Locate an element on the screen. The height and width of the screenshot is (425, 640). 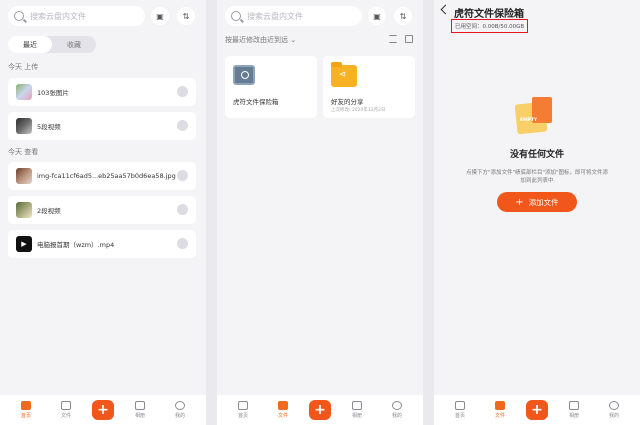
list-view-icon is located at coordinates (393, 39).